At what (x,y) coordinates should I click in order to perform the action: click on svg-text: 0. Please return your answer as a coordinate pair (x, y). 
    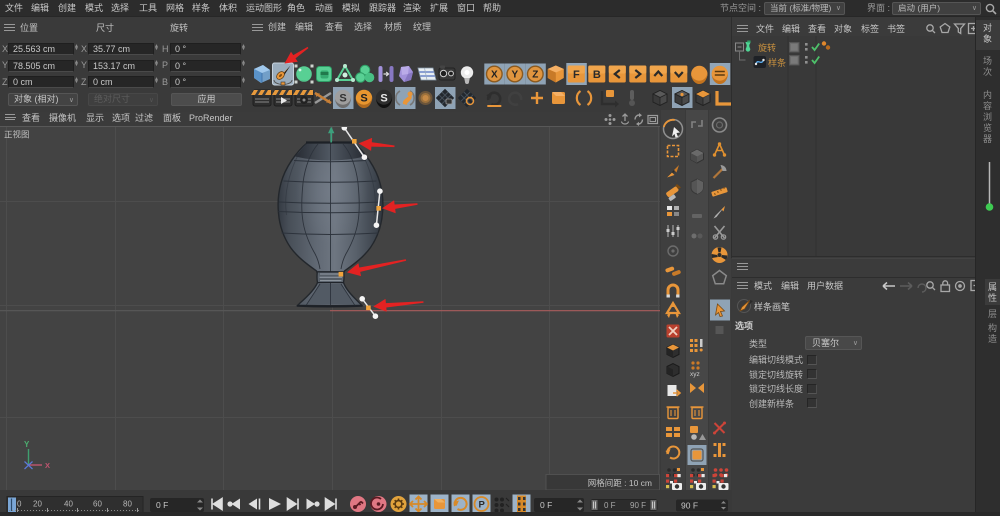
    Looking at the image, I should click on (19, 504).